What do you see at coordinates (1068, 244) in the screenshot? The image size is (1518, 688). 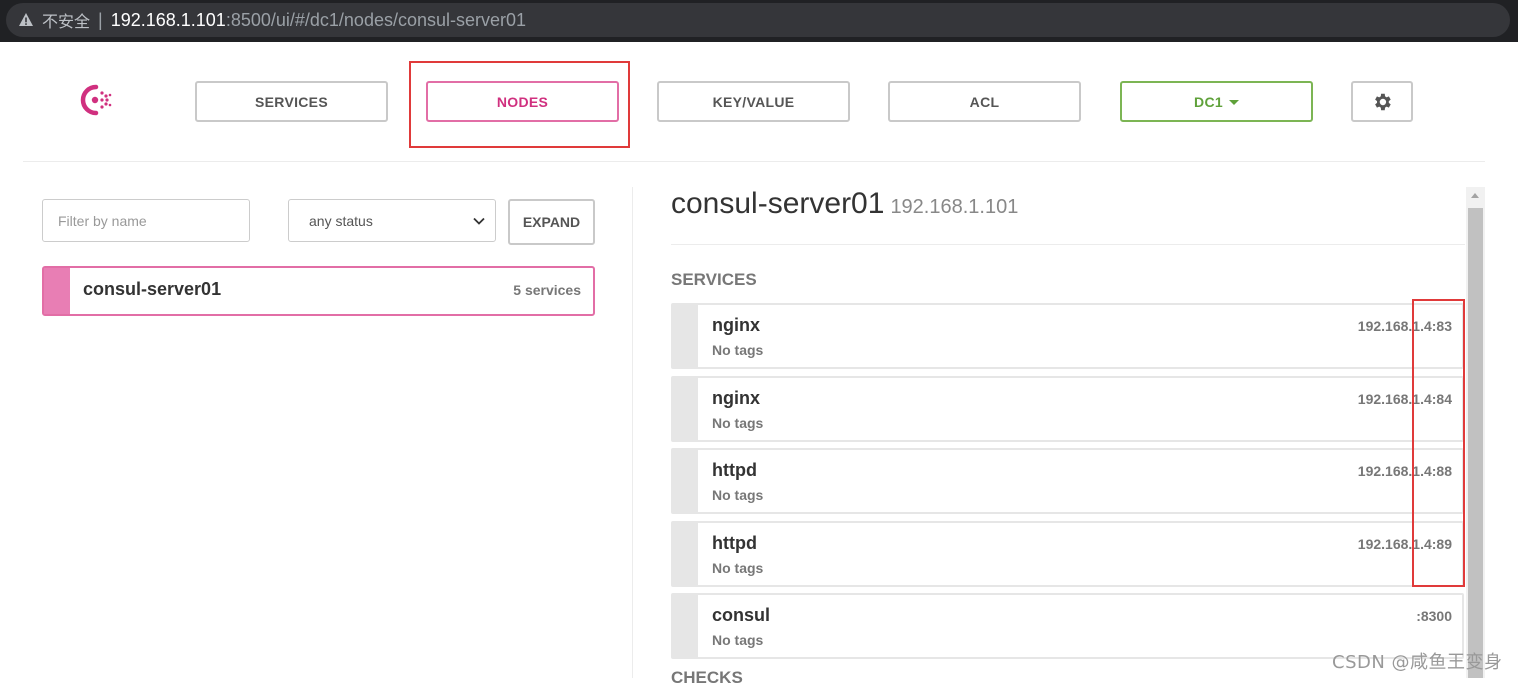 I see `detail-divider` at bounding box center [1068, 244].